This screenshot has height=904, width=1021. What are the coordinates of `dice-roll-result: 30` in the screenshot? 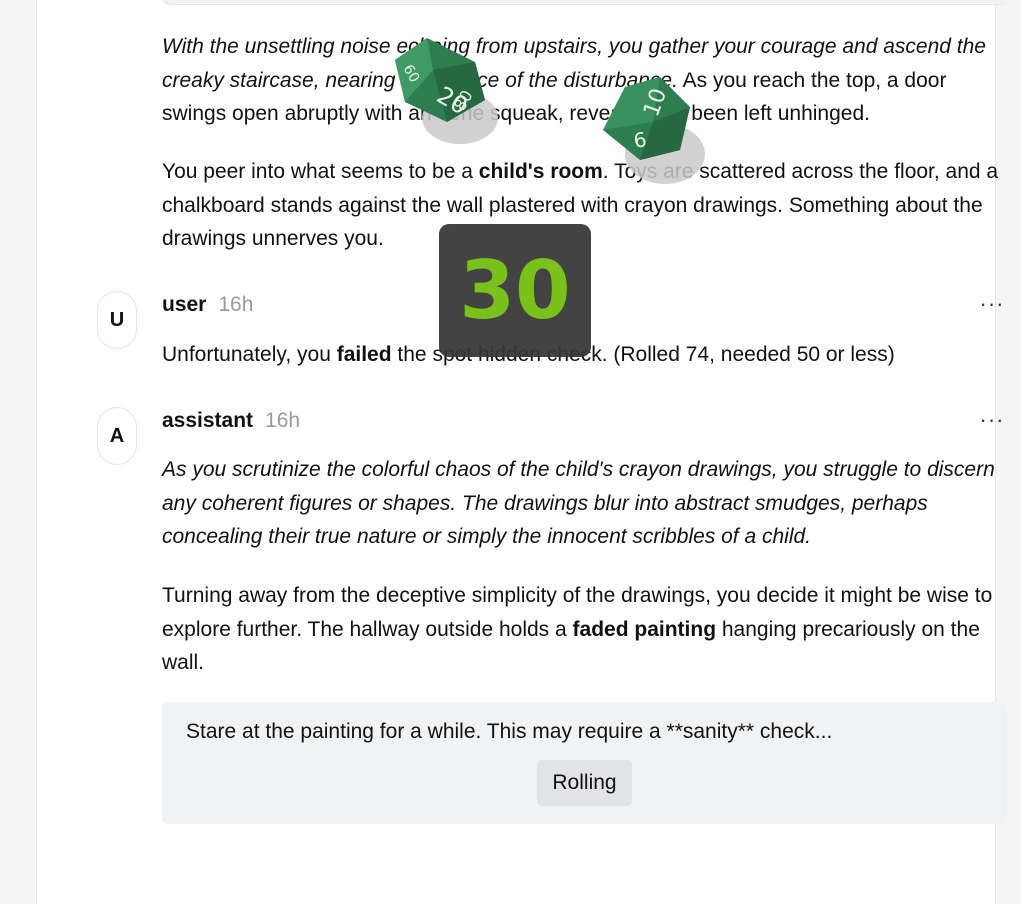 It's located at (515, 290).